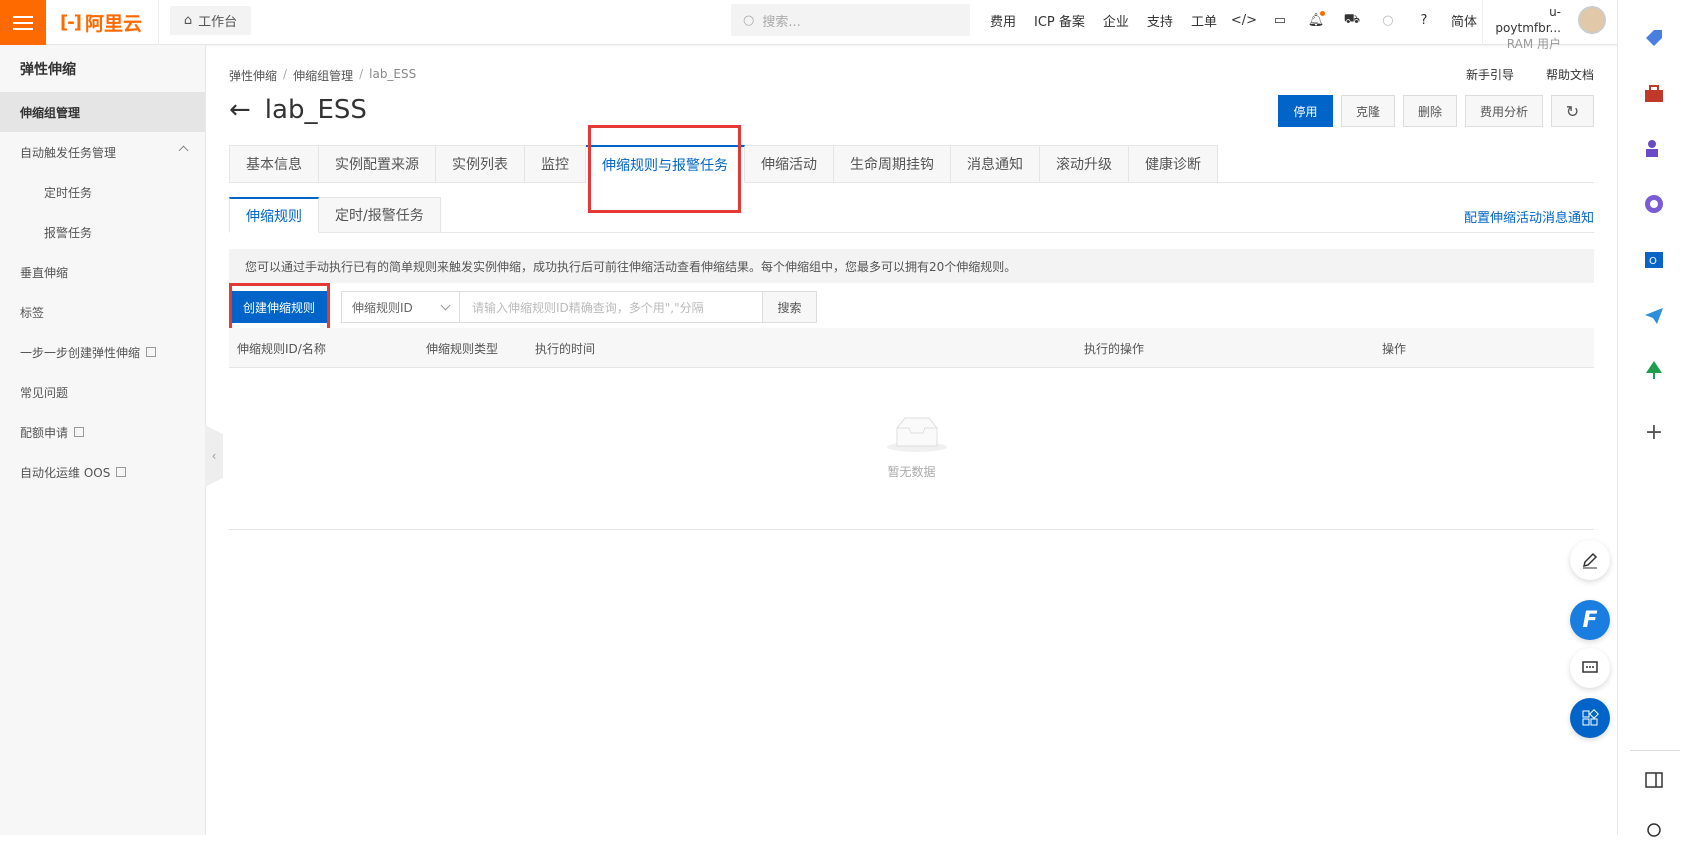  What do you see at coordinates (1424, 20) in the screenshot?
I see `help-icon: ?` at bounding box center [1424, 20].